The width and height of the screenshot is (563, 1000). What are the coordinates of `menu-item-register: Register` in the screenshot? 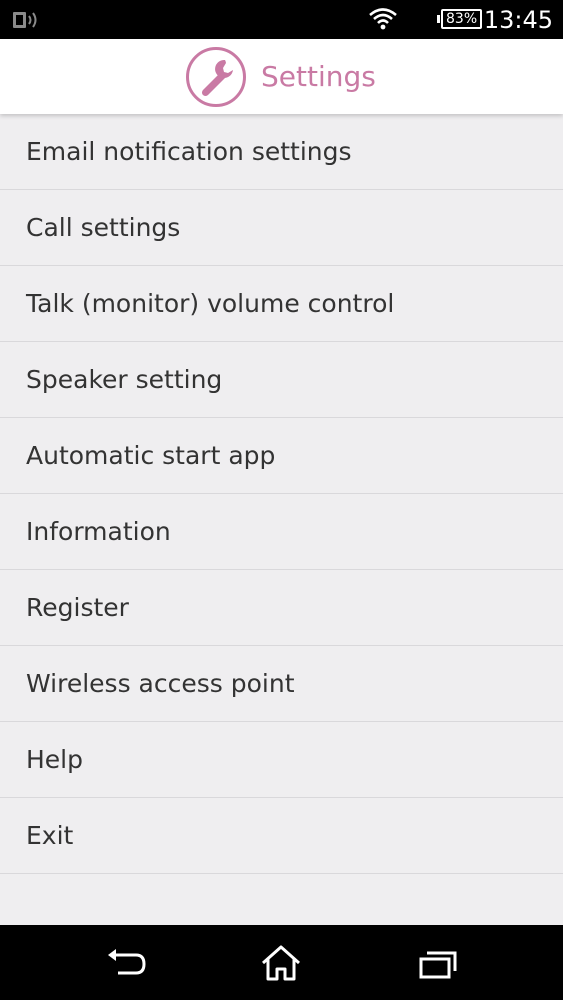 It's located at (281, 608).